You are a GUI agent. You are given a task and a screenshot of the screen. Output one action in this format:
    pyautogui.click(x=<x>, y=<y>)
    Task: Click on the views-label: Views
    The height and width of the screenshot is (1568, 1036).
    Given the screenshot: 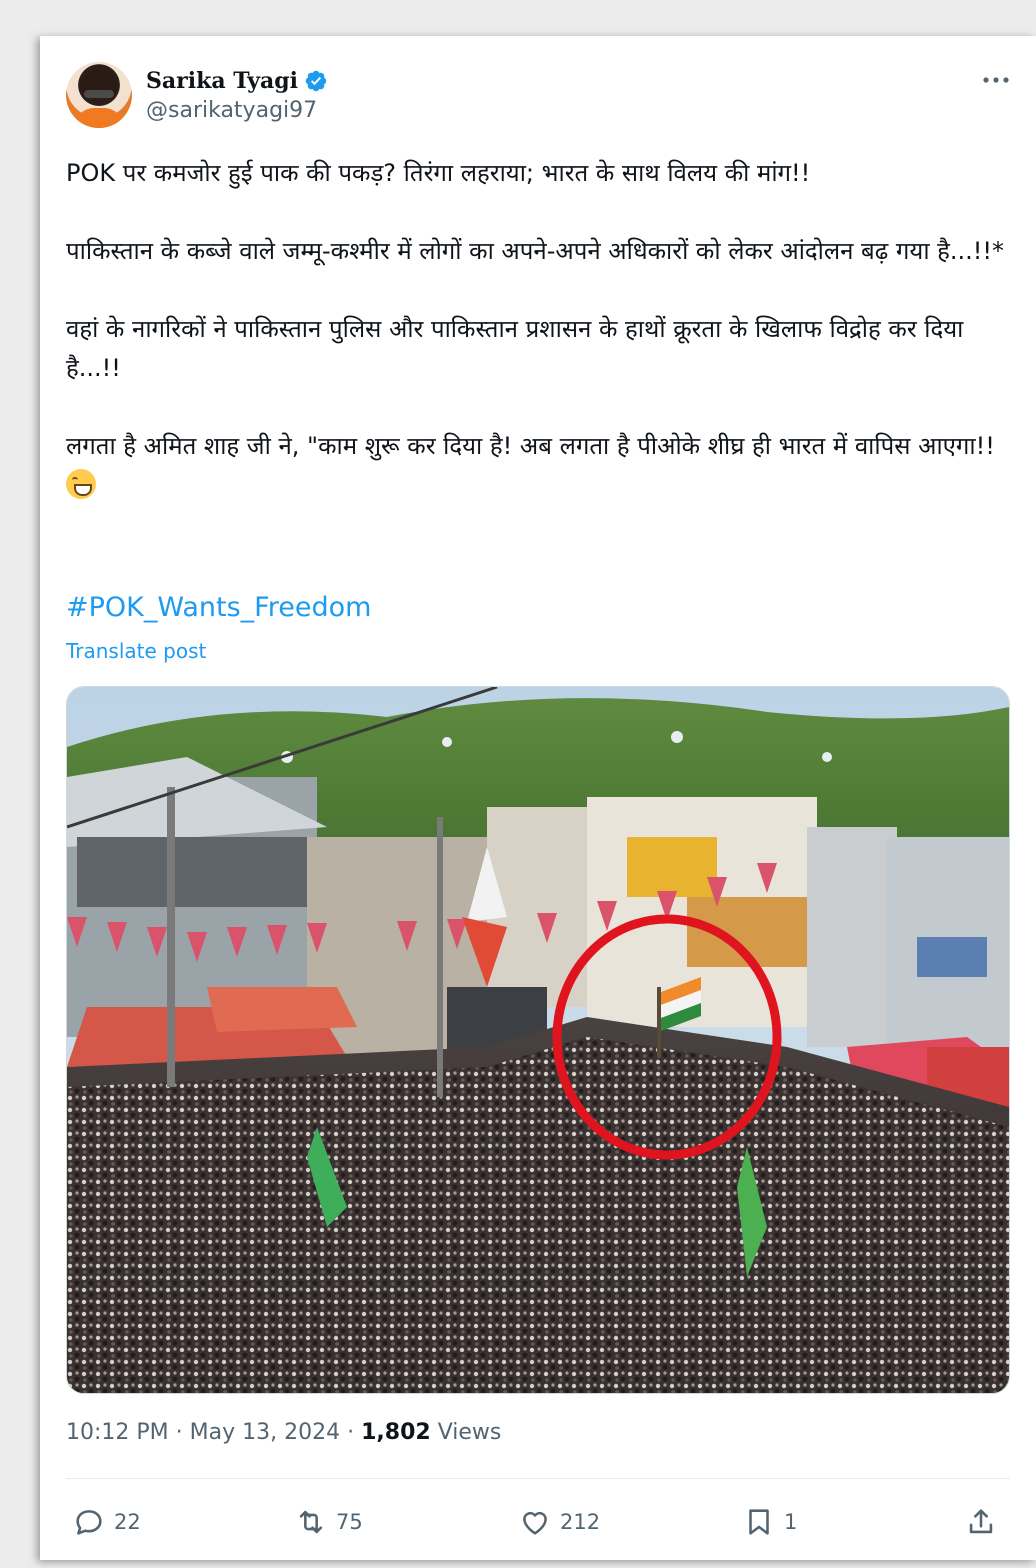 What is the action you would take?
    pyautogui.click(x=469, y=1432)
    